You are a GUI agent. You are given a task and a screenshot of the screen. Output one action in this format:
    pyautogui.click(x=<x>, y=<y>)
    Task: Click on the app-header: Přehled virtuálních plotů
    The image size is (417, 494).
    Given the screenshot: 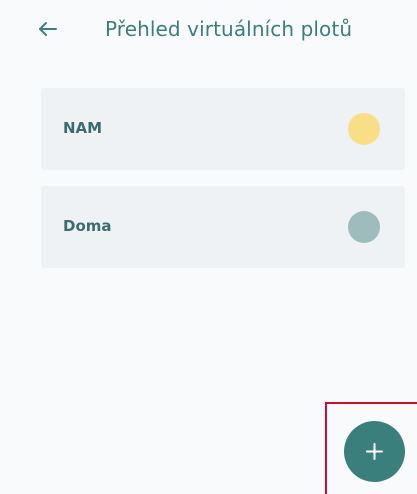 What is the action you would take?
    pyautogui.click(x=208, y=29)
    